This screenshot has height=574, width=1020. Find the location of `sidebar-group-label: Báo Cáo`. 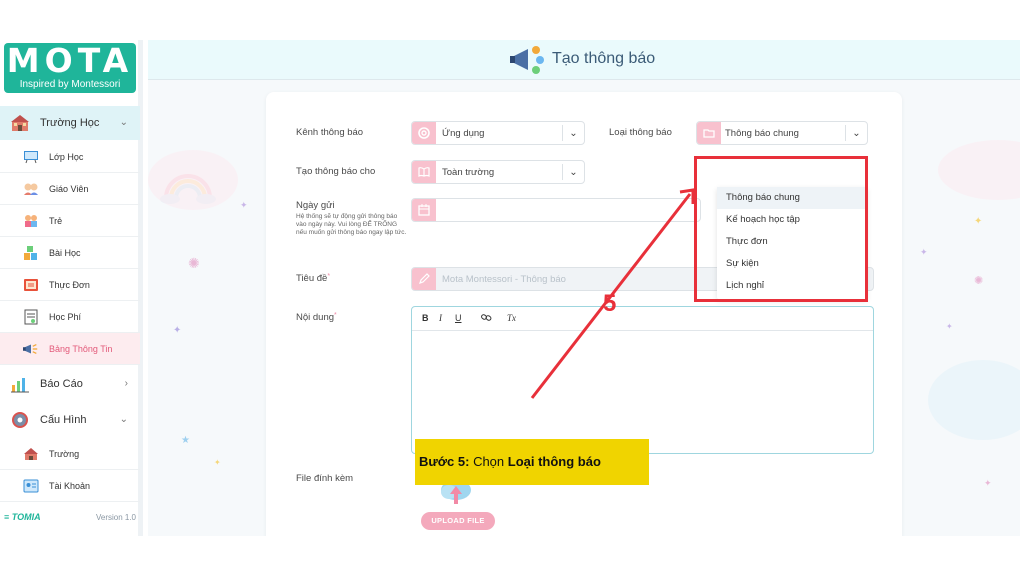

sidebar-group-label: Báo Cáo is located at coordinates (61, 384).